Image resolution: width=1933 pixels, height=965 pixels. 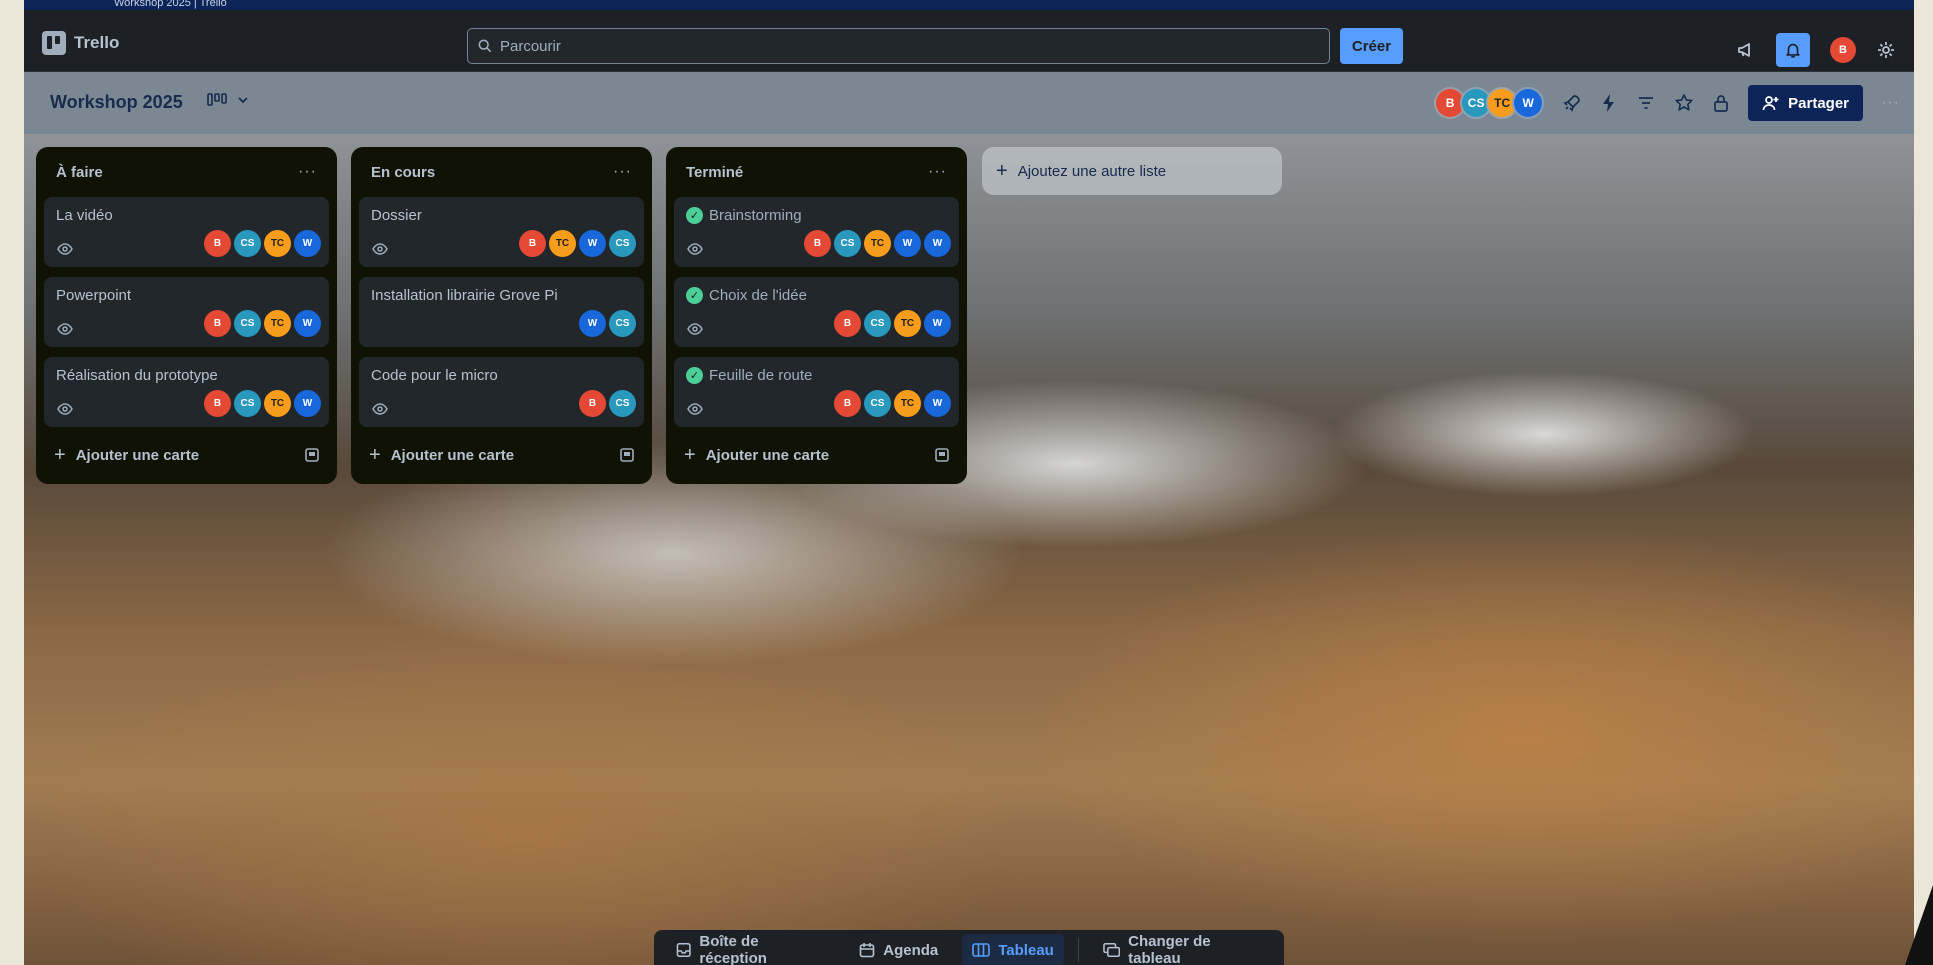 I want to click on card-title-text: Feuille de route, so click(x=761, y=375).